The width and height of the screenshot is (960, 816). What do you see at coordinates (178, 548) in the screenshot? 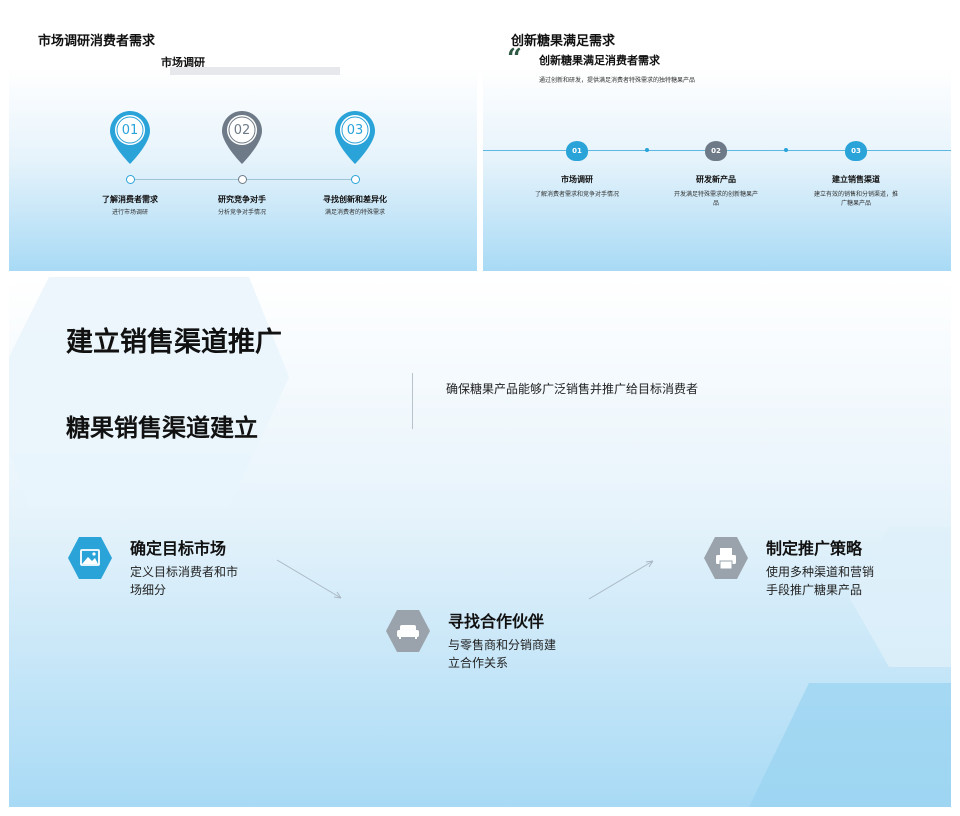
I see `card-title: 确定目标市场` at bounding box center [178, 548].